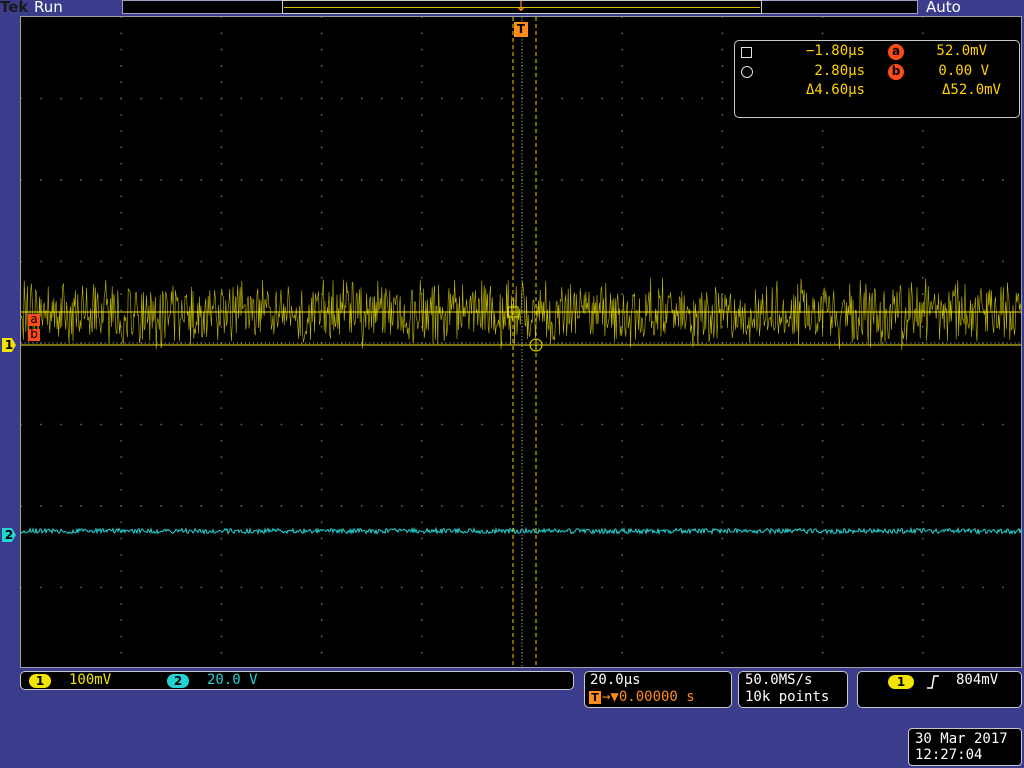  Describe the element at coordinates (9, 535) in the screenshot. I see `channel-2-ground-marker: 2` at that location.